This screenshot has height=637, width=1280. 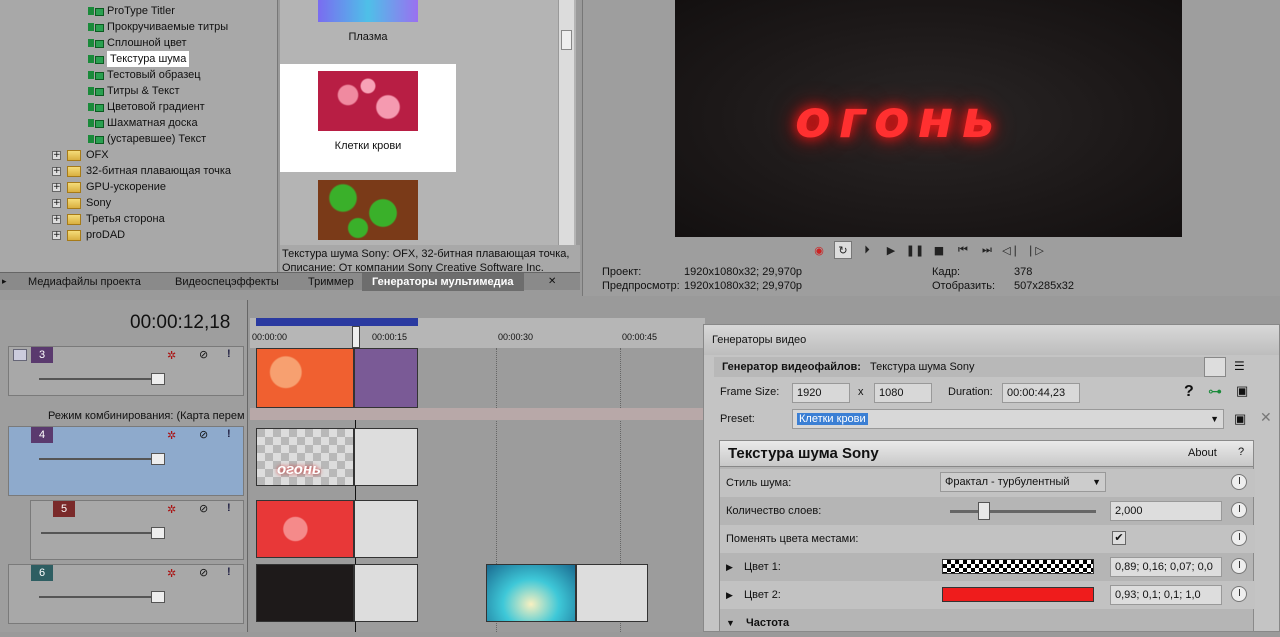 What do you see at coordinates (1189, 392) in the screenshot?
I see `help-icon: ?` at bounding box center [1189, 392].